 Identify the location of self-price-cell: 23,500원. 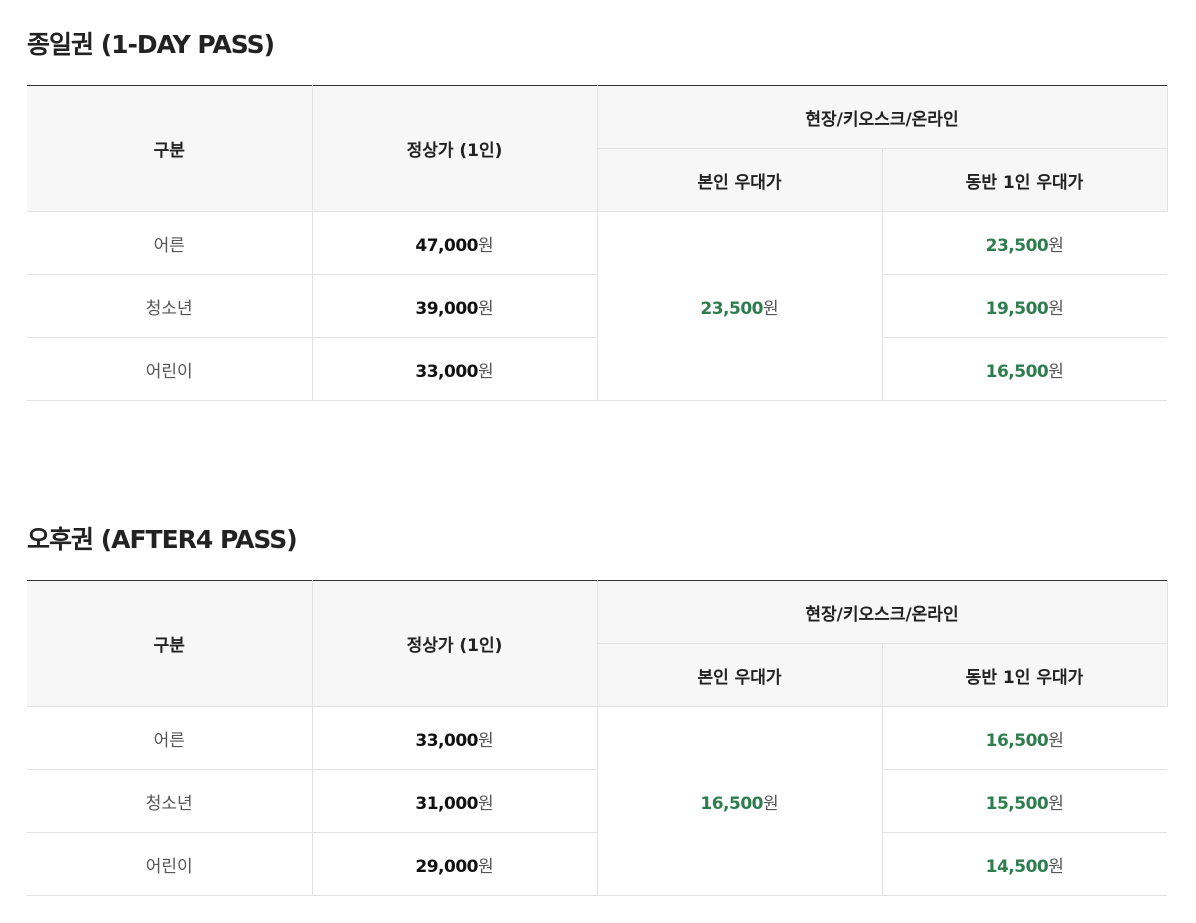
(740, 306).